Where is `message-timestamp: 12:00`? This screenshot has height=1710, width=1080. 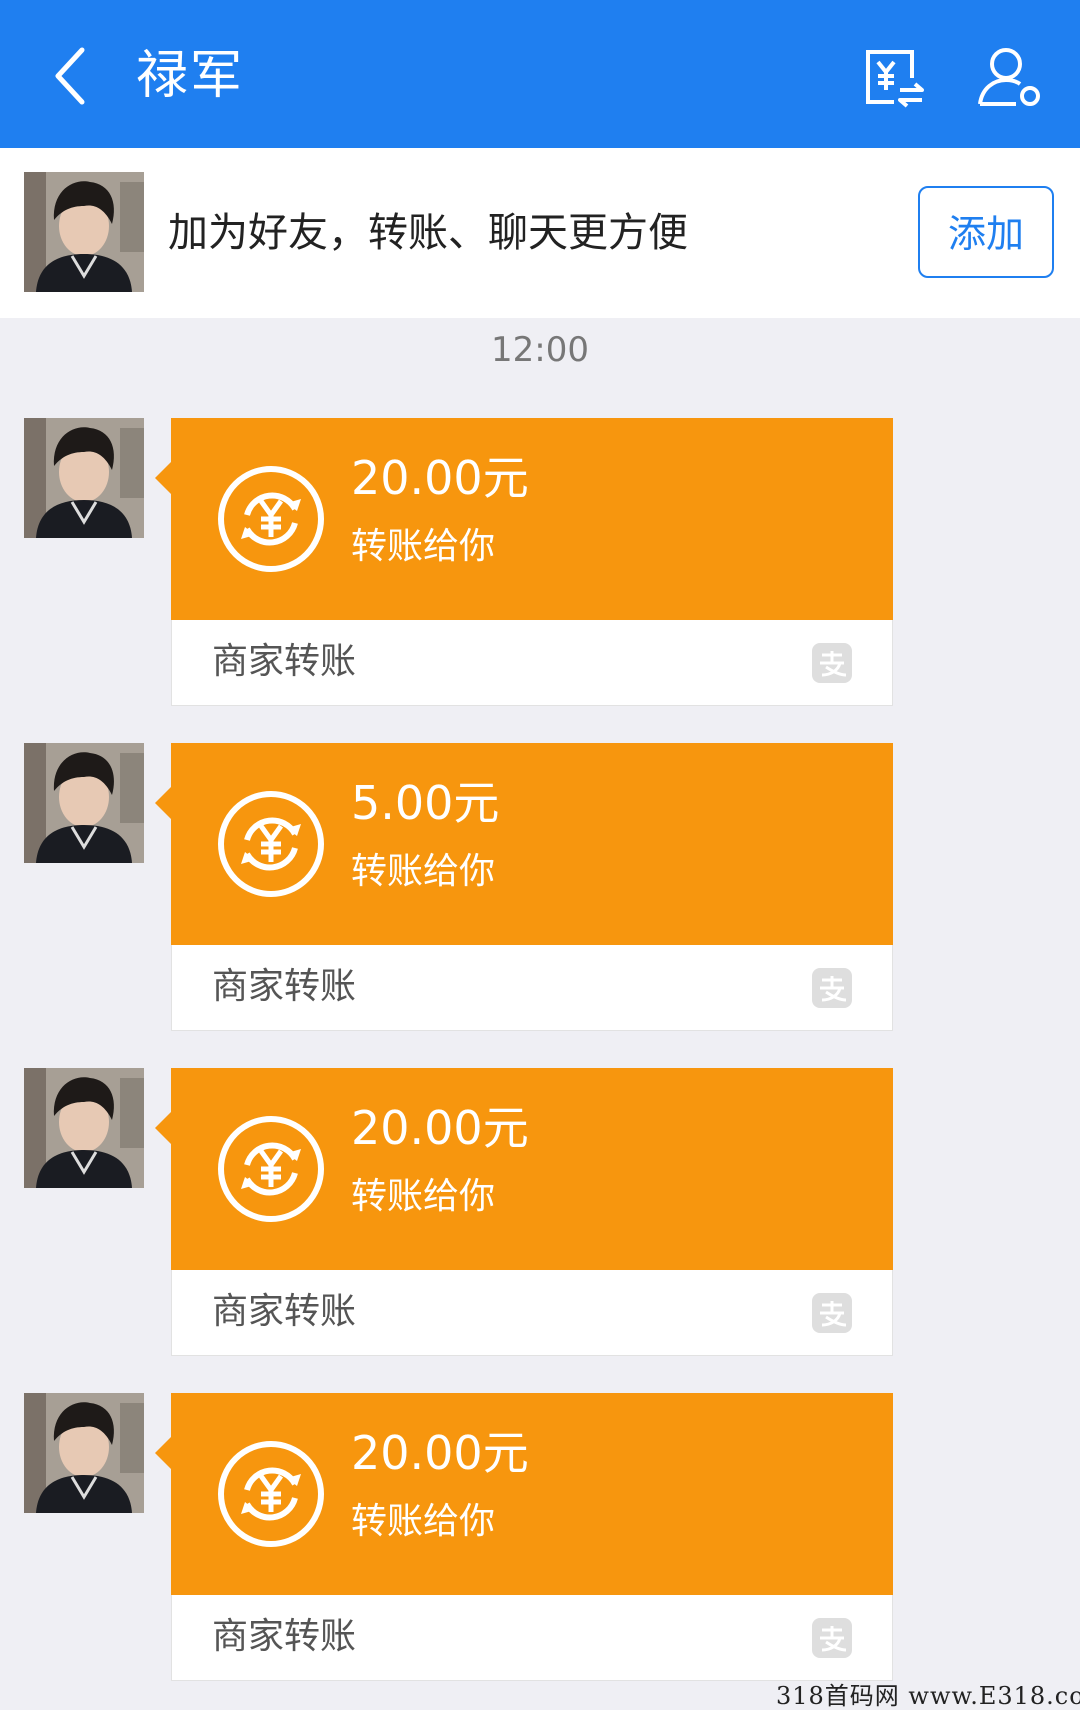
message-timestamp: 12:00 is located at coordinates (540, 350).